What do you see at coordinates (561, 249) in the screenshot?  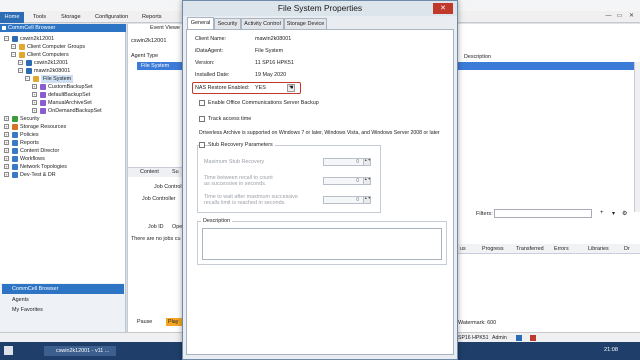 I see `col-errors: Errors` at bounding box center [561, 249].